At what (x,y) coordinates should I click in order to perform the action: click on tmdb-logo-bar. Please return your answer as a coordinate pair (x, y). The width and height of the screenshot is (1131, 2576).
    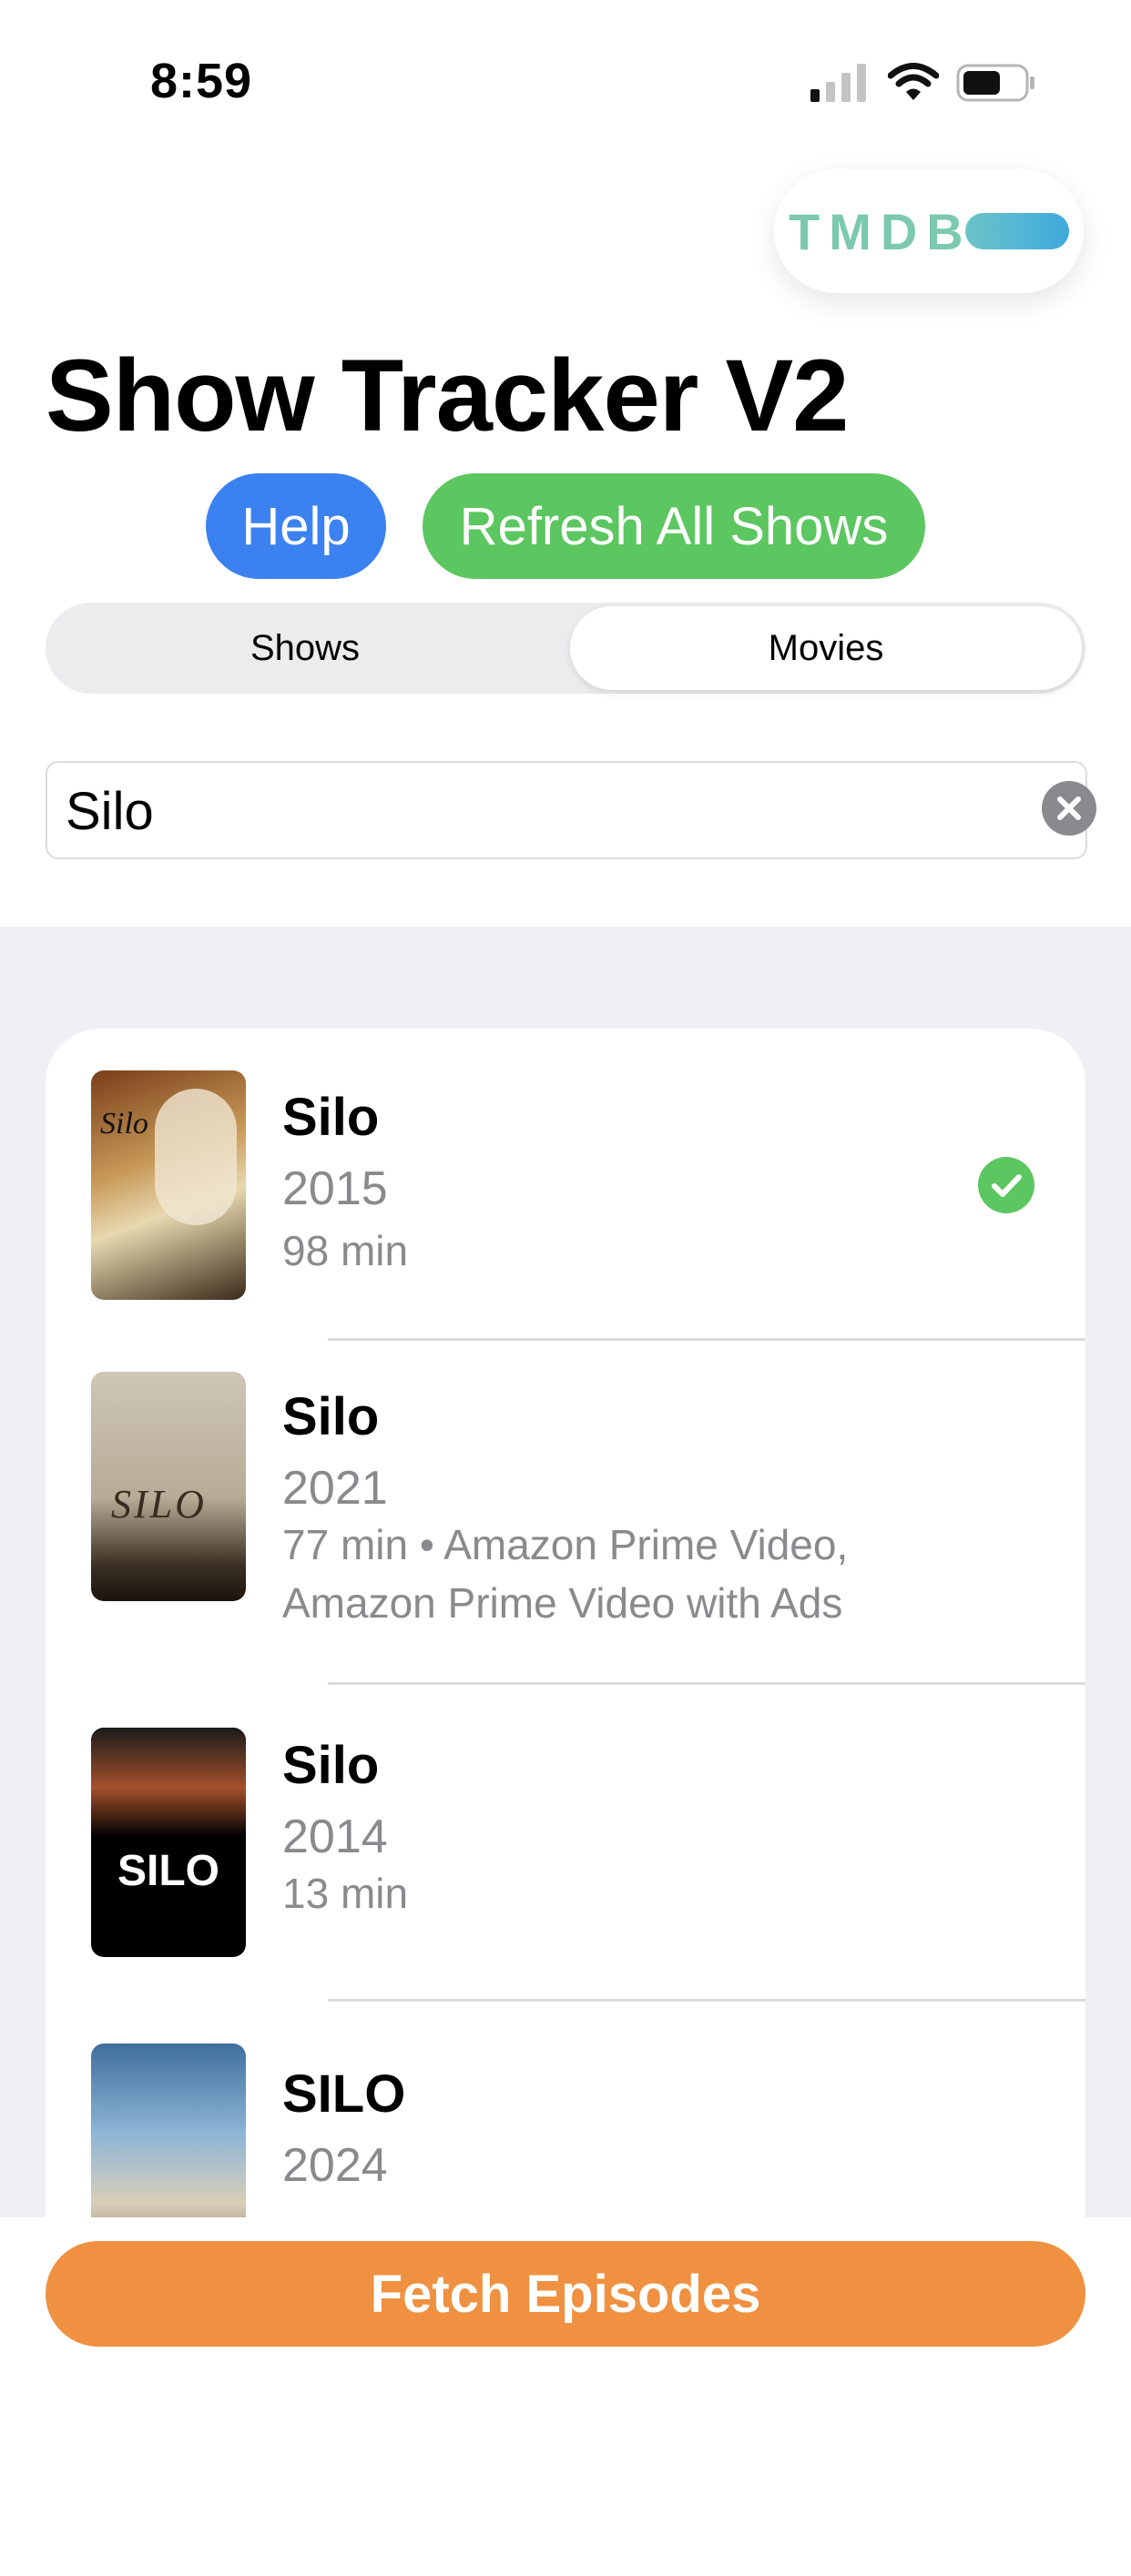
    Looking at the image, I should click on (1017, 231).